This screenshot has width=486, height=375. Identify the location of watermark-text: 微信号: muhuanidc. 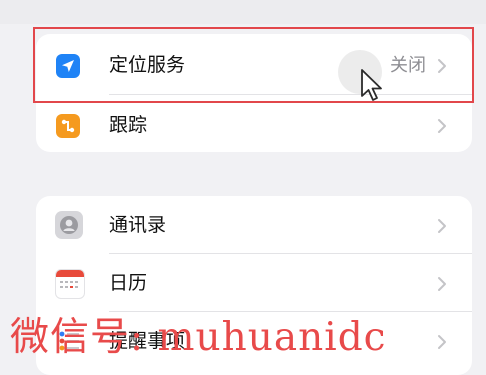
(198, 337).